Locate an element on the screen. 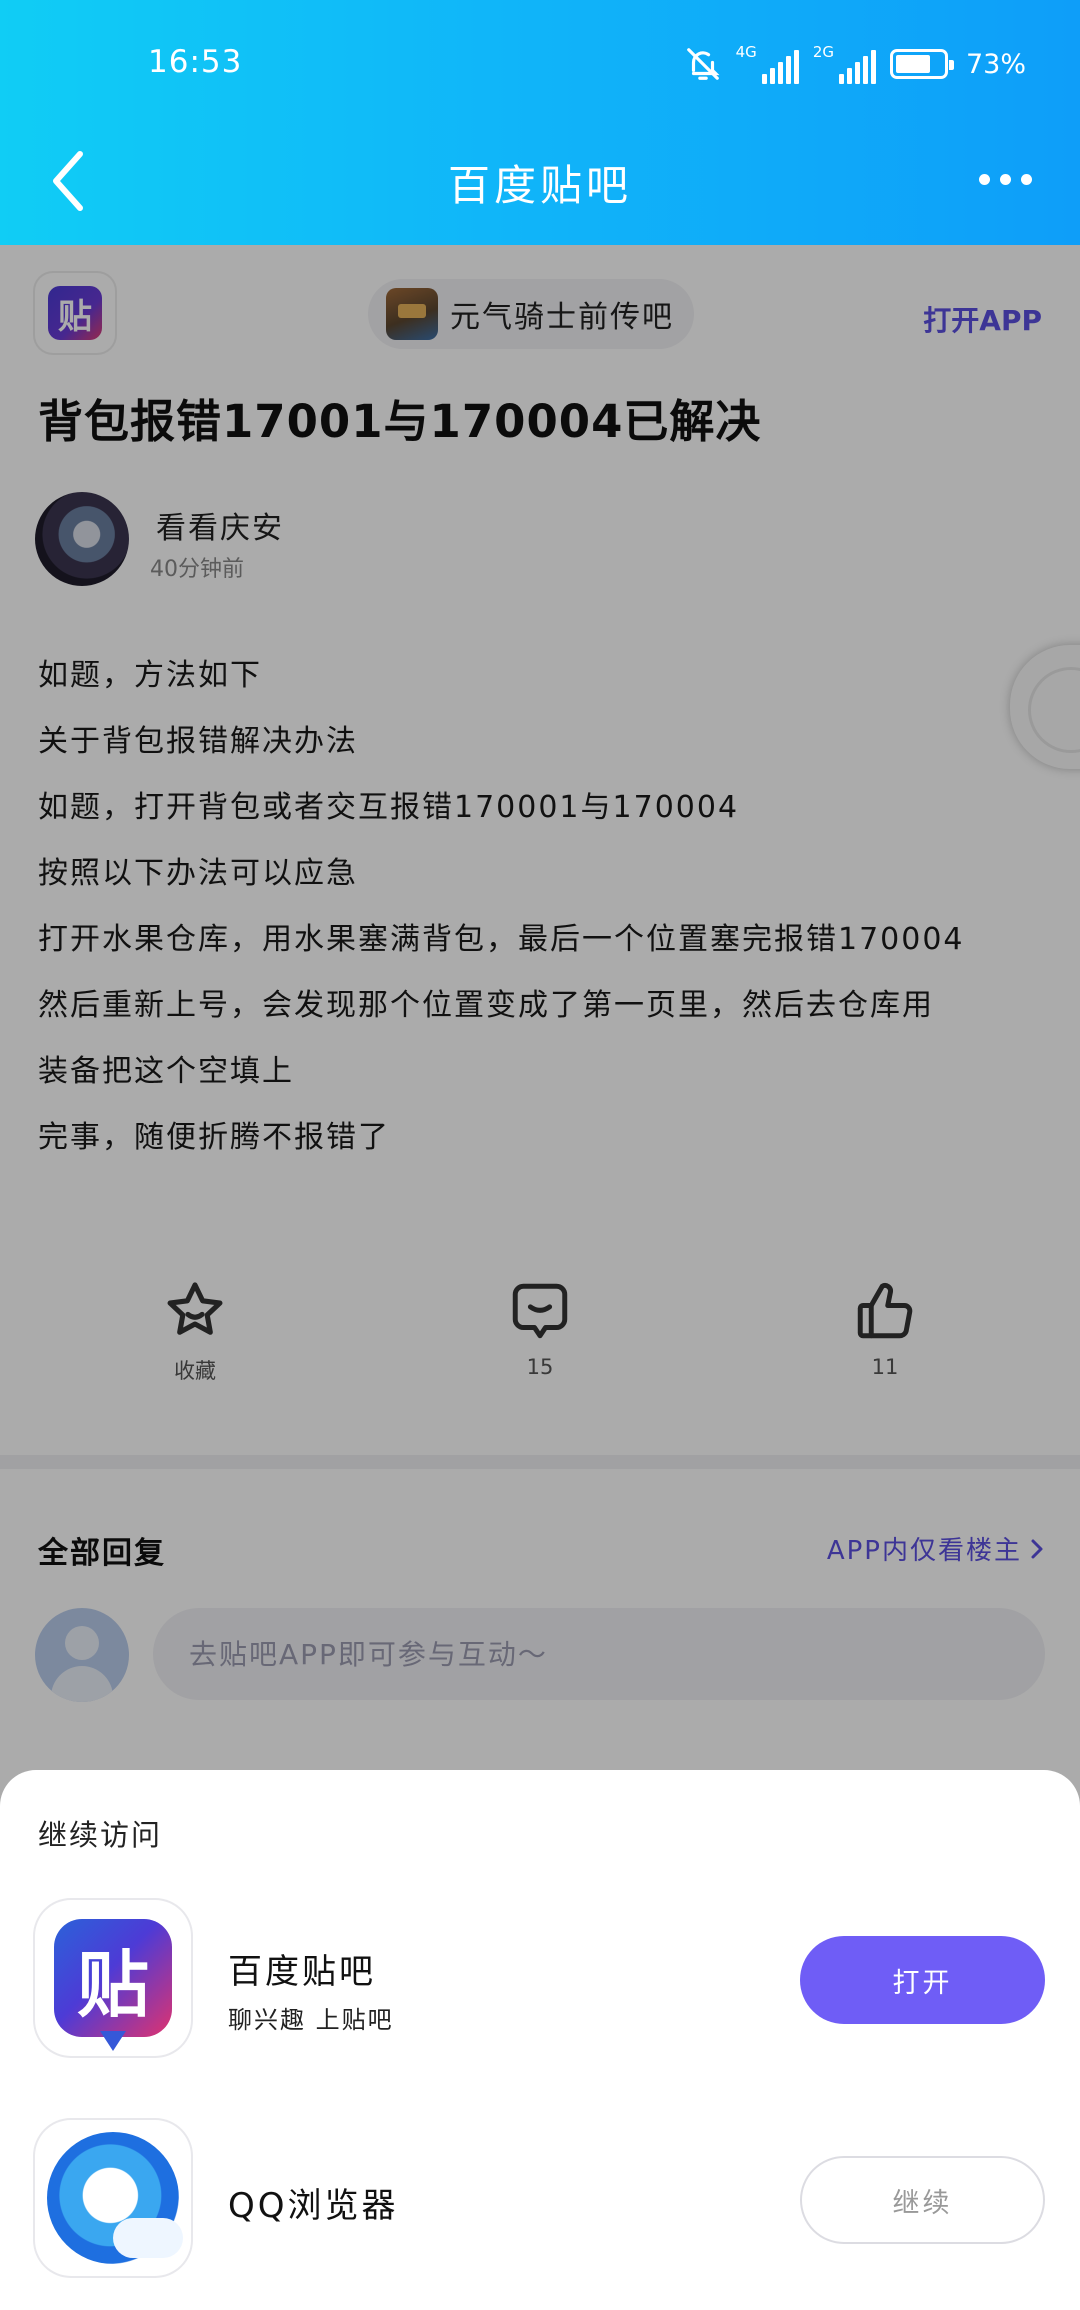 The width and height of the screenshot is (1080, 2310). network-signal-2: 2G is located at coordinates (844, 64).